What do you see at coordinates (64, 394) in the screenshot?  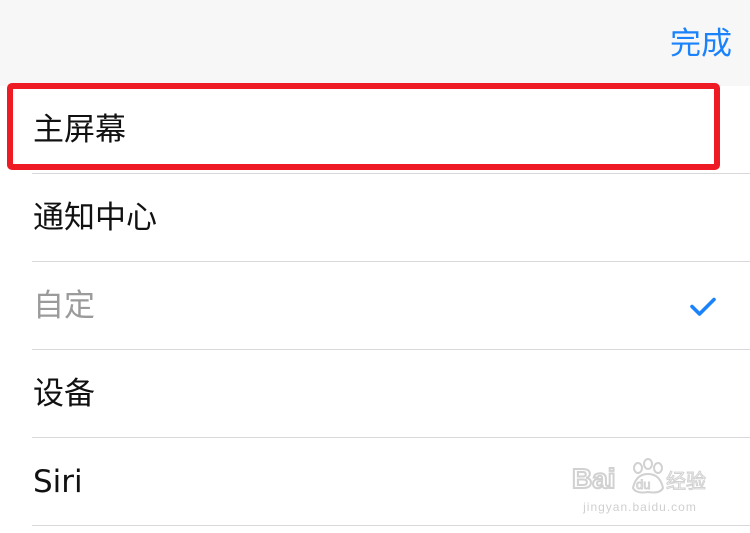 I see `menu-item-label: 设备` at bounding box center [64, 394].